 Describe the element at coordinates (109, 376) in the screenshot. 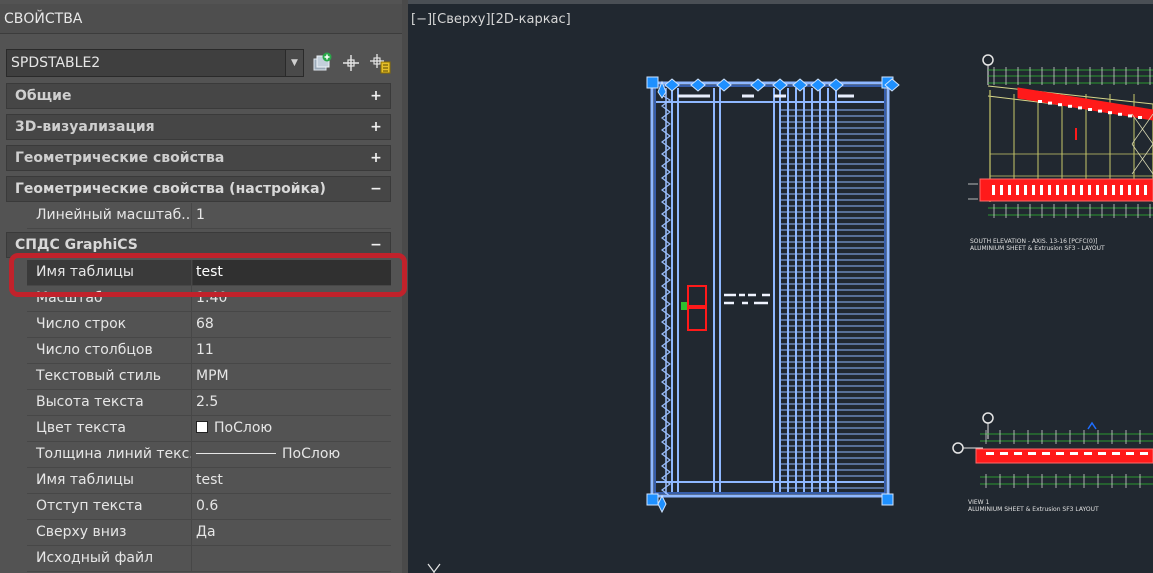

I see `prop-name: Текстовый стиль` at that location.